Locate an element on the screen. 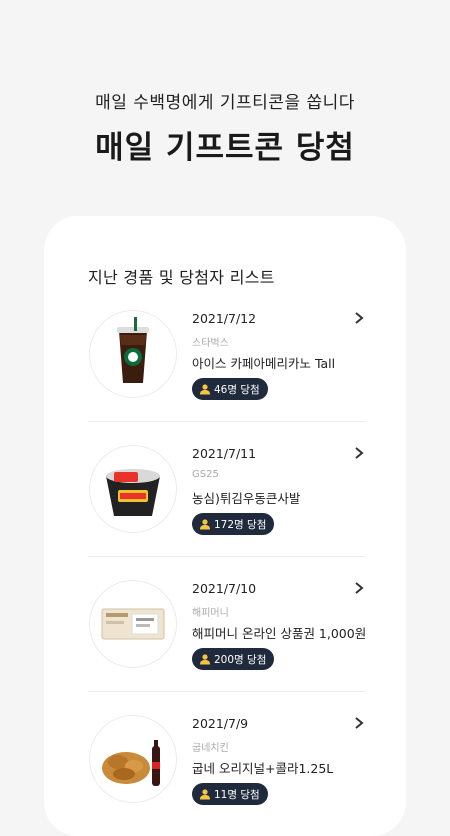 The width and height of the screenshot is (450, 836). list-item: 2021/7/11 GS25 농심)튀김우동큰사발 172명 당첨 is located at coordinates (227, 488).